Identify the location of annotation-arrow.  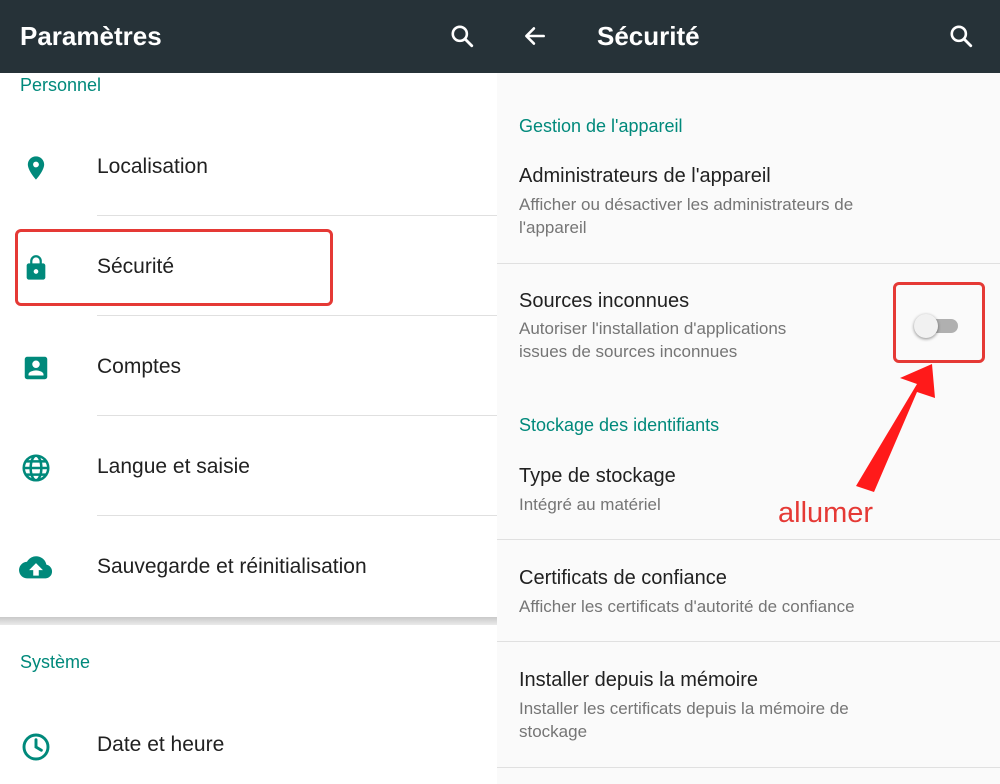
(895, 428).